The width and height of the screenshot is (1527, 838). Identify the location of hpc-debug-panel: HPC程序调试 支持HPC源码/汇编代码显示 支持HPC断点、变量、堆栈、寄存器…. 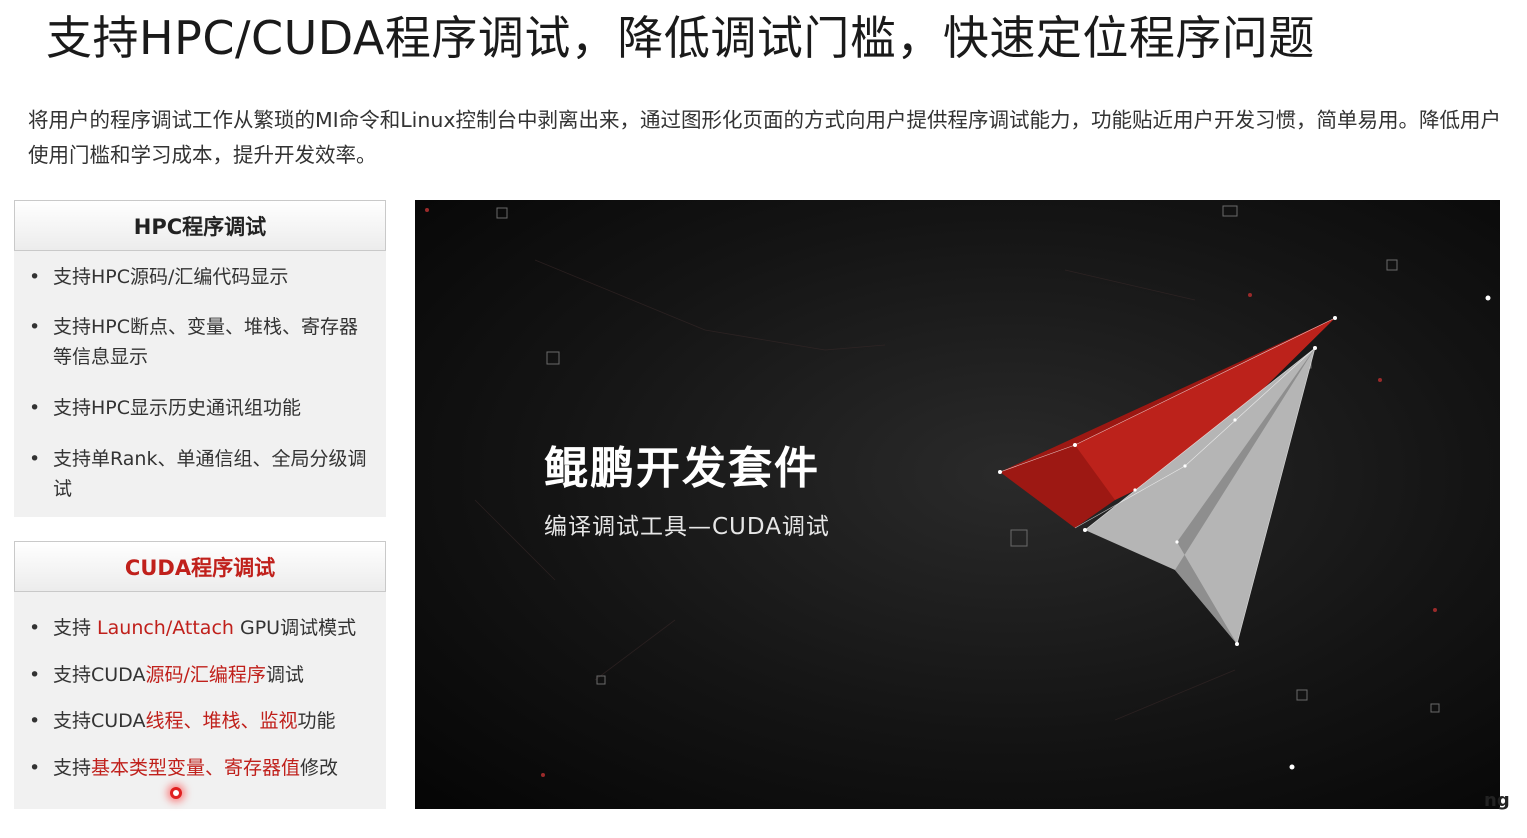
(200, 358).